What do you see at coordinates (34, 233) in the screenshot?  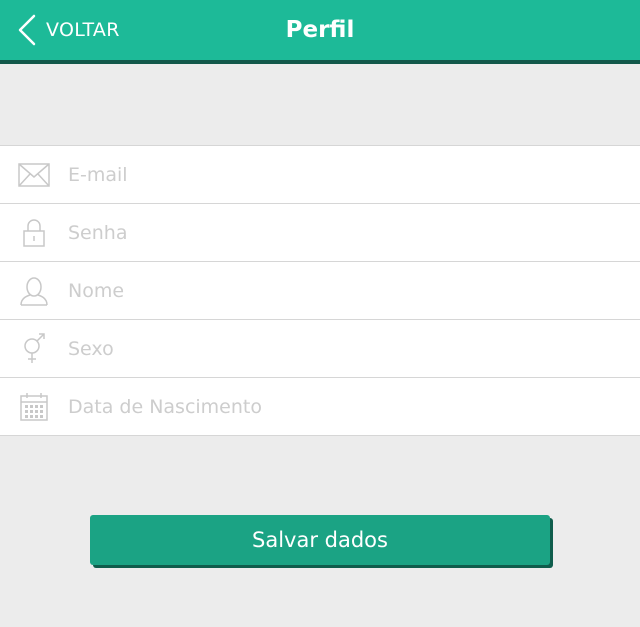 I see `lock-icon` at bounding box center [34, 233].